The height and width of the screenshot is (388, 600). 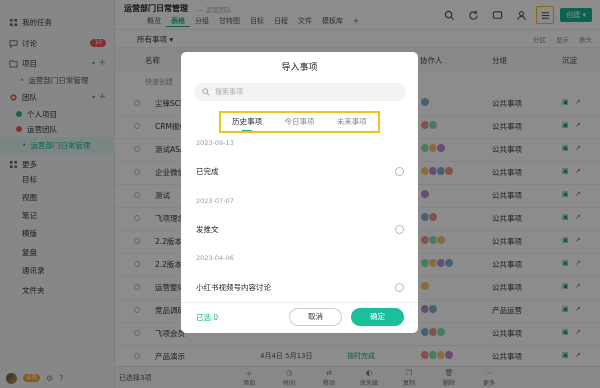 What do you see at coordinates (207, 317) in the screenshot?
I see `selected-count: 已选 0` at bounding box center [207, 317].